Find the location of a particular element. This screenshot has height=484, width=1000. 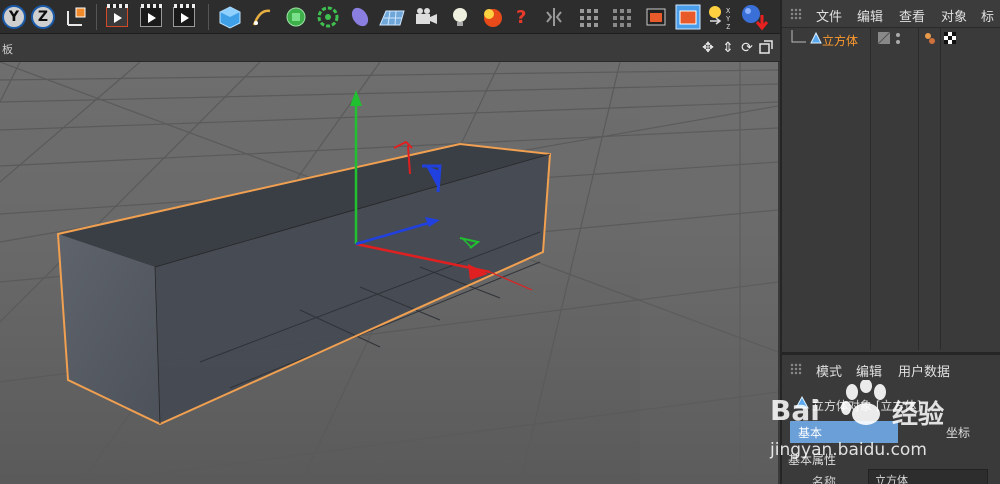

cube-object-icon is located at coordinates (802, 402).